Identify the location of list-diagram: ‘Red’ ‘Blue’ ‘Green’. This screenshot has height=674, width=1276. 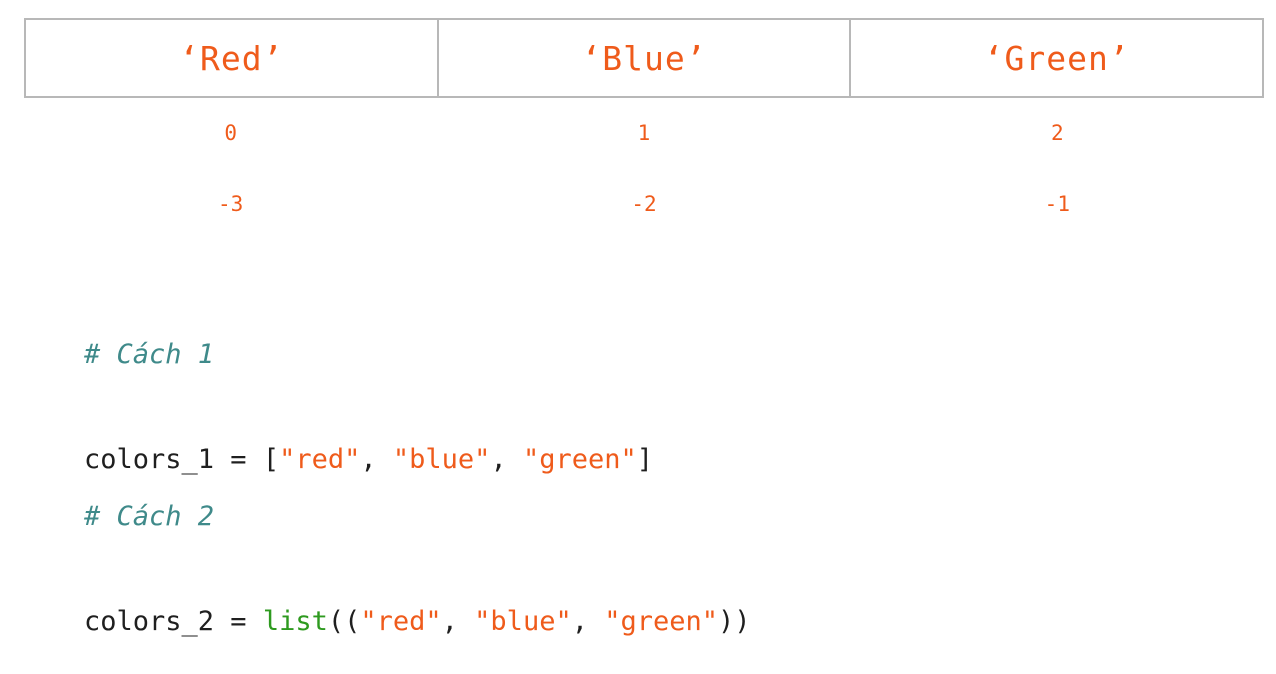
(644, 58).